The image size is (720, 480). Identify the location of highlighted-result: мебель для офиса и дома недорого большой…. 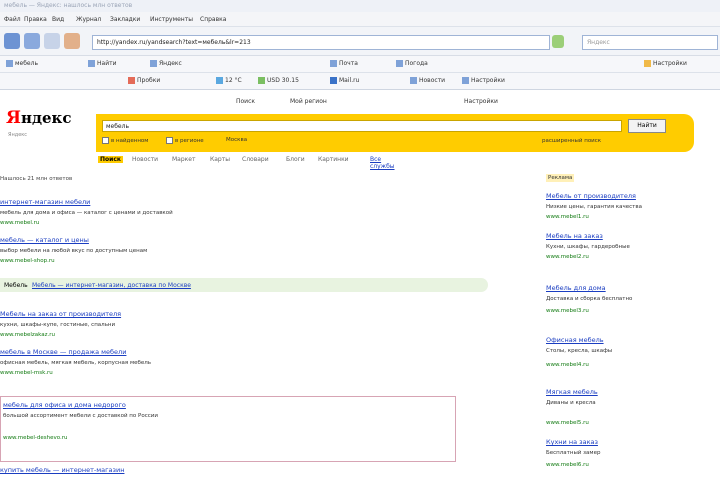
(228, 429).